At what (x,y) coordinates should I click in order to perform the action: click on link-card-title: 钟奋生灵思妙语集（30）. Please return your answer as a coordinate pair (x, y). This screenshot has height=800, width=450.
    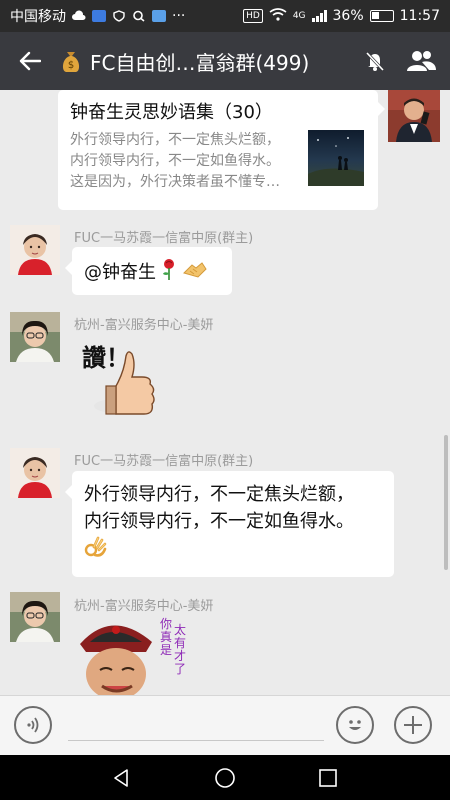
    Looking at the image, I should click on (171, 112).